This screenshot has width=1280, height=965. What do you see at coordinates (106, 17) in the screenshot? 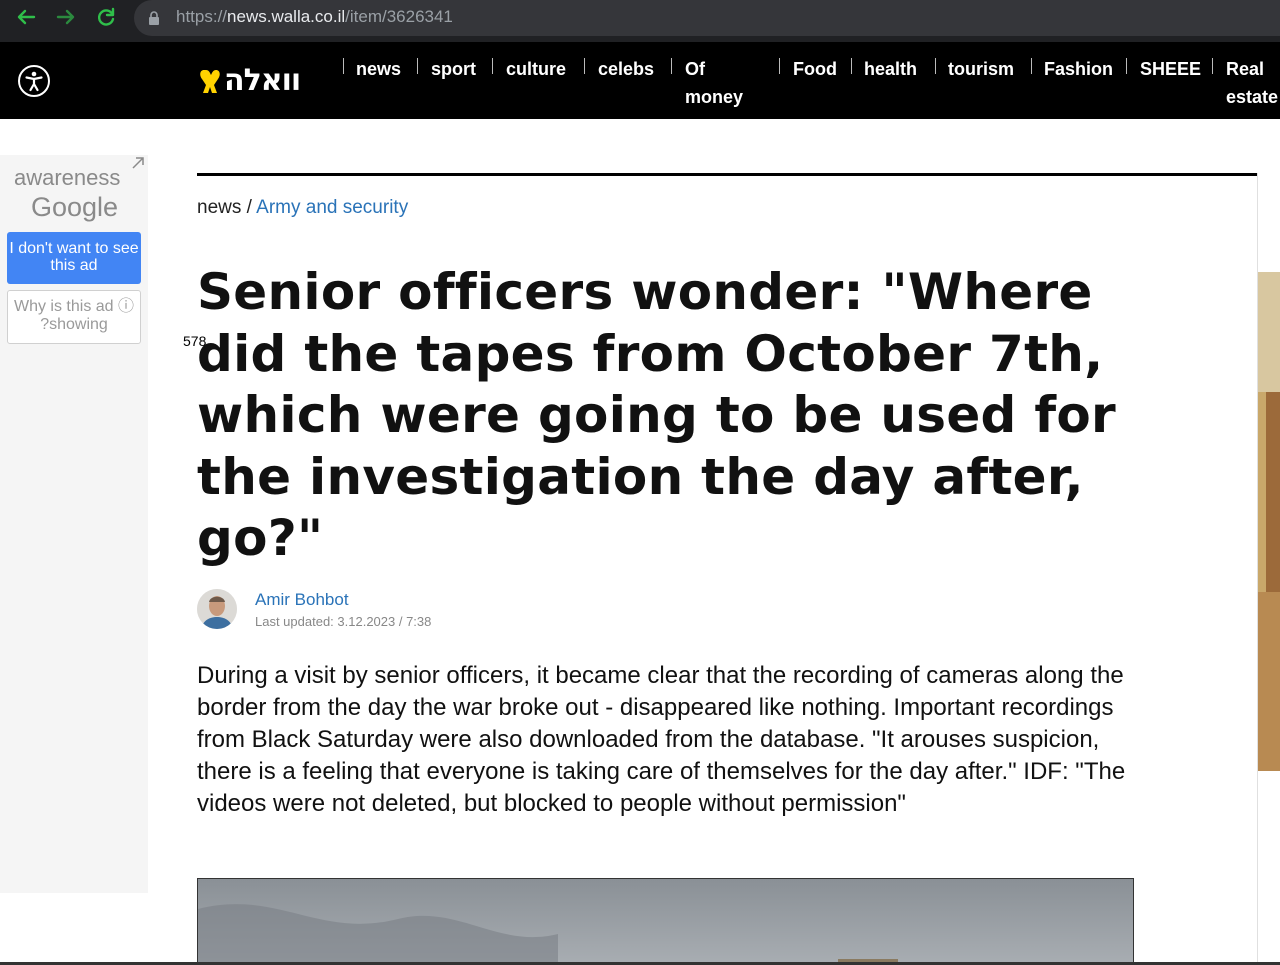
I see `reload-icon` at bounding box center [106, 17].